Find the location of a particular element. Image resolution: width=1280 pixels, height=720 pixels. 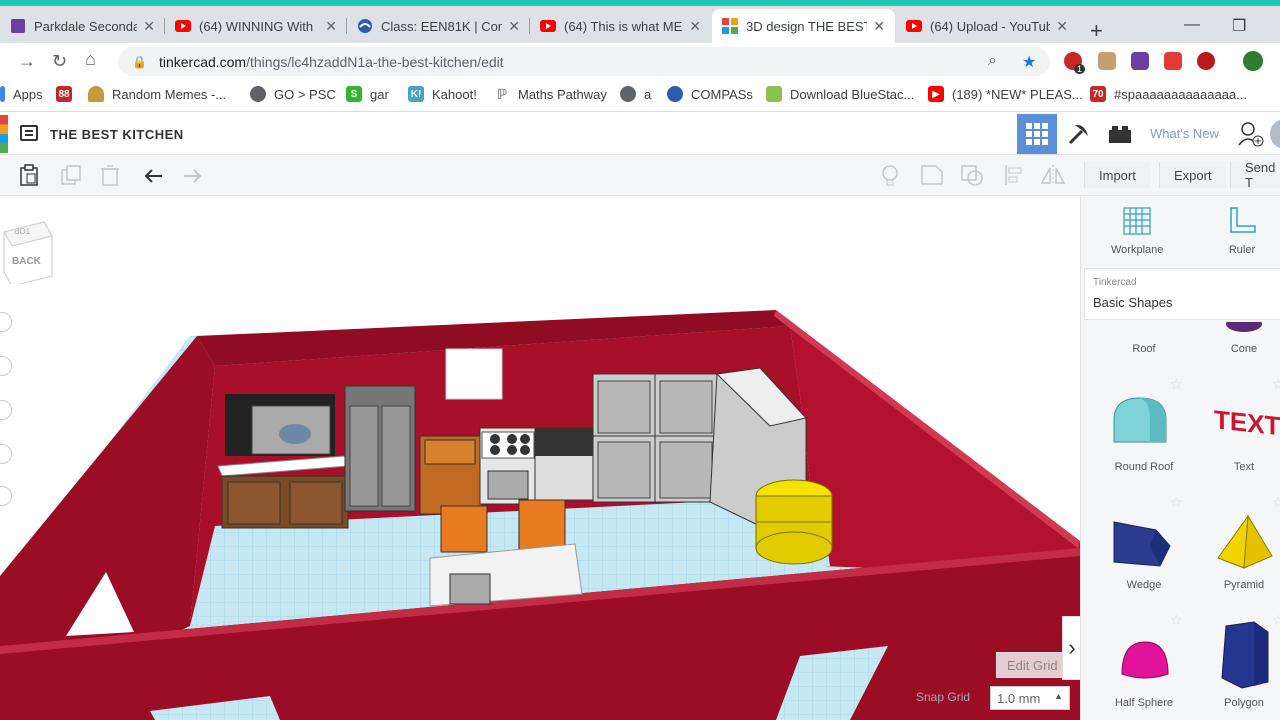

lego-brick-icon is located at coordinates (1120, 134).